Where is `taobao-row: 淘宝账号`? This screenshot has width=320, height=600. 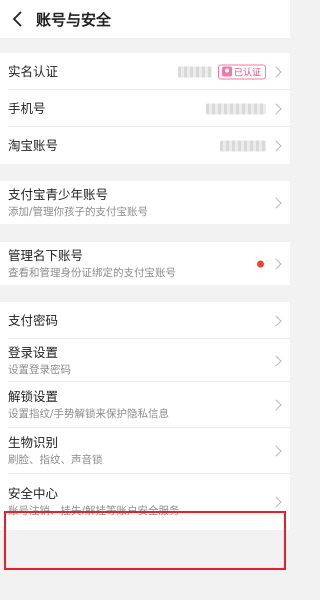 taobao-row: 淘宝账号 is located at coordinates (145, 145).